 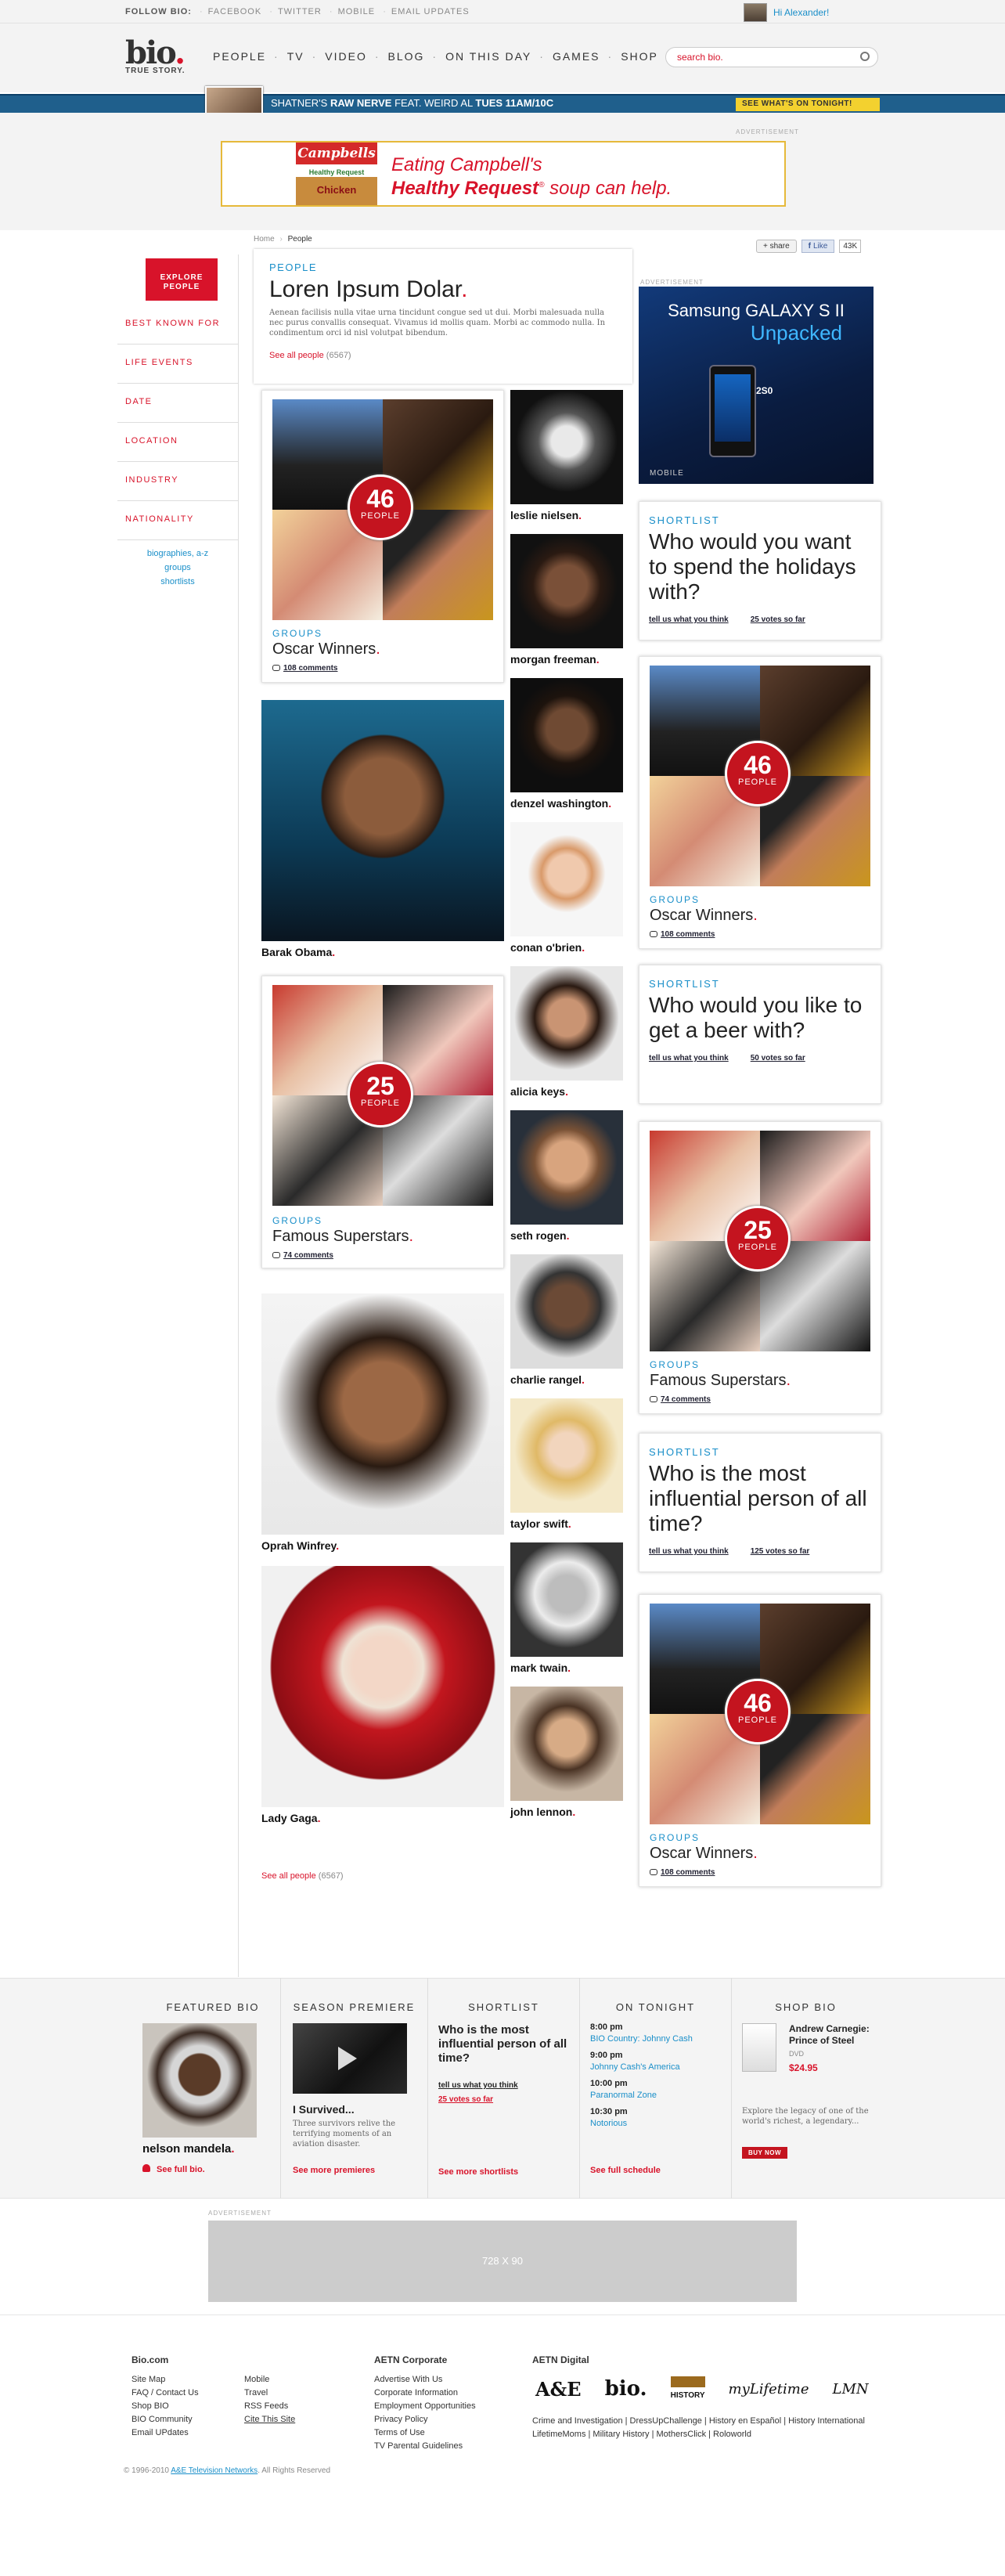 What do you see at coordinates (641, 2096) in the screenshot?
I see `tonight-show: Paranormal Zone` at bounding box center [641, 2096].